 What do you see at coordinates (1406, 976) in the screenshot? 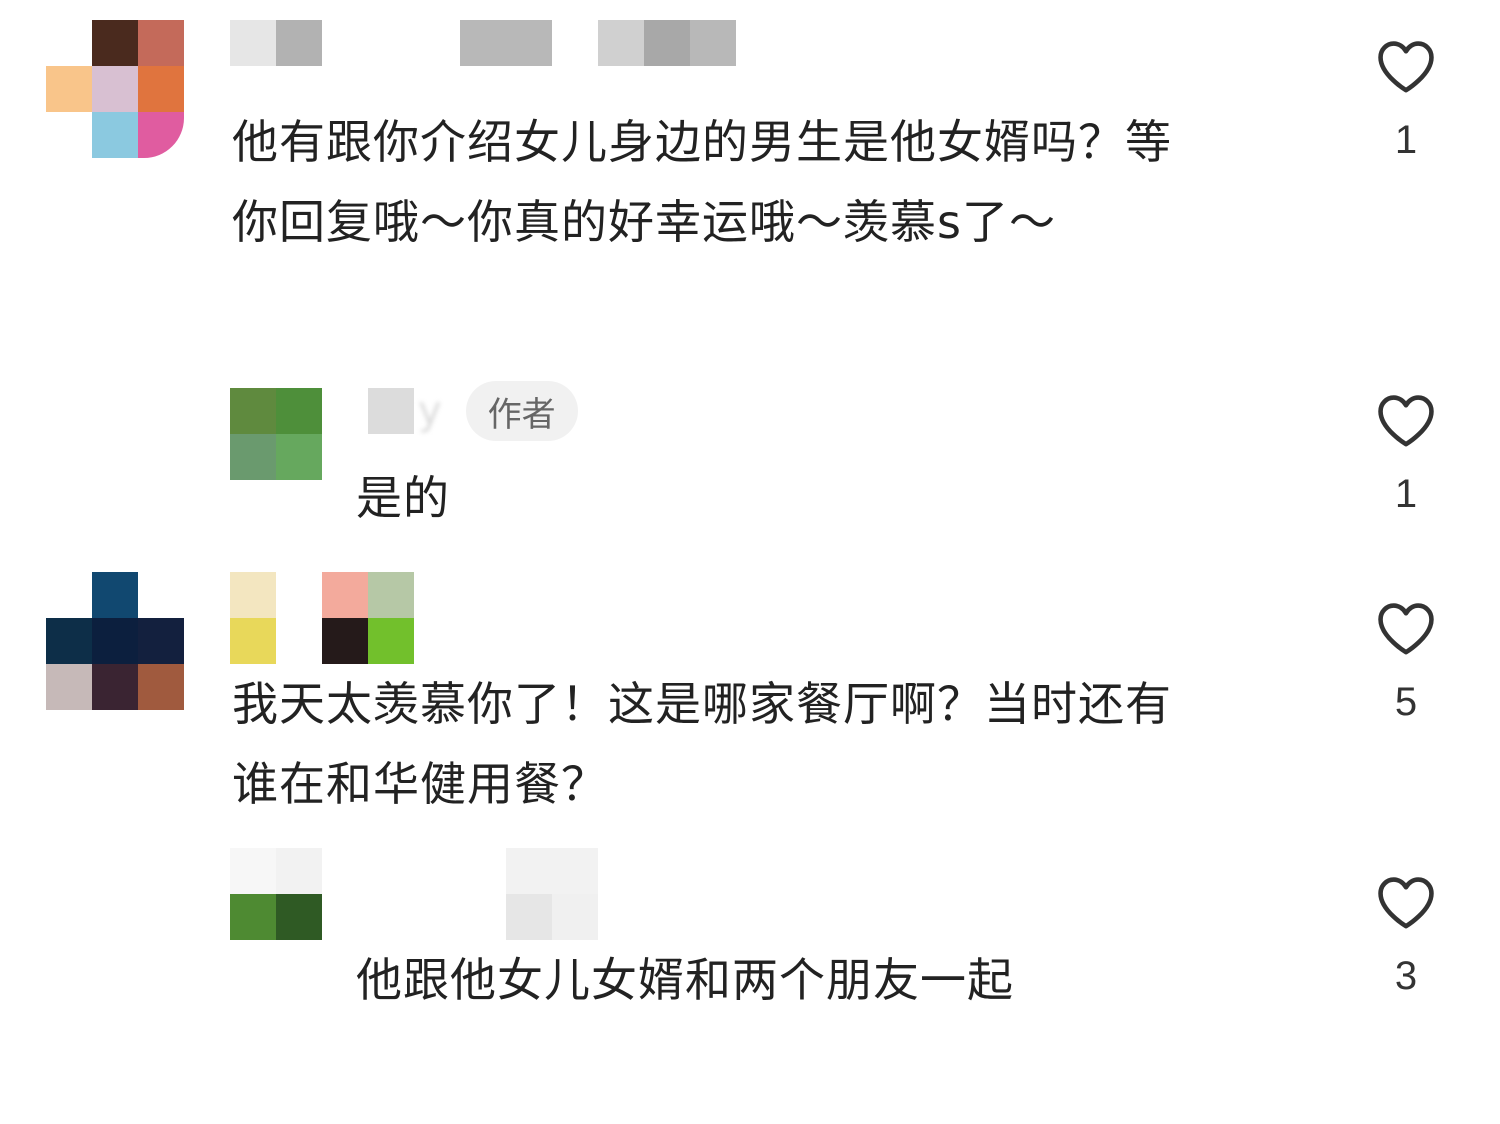
I see `like-count: 3` at bounding box center [1406, 976].